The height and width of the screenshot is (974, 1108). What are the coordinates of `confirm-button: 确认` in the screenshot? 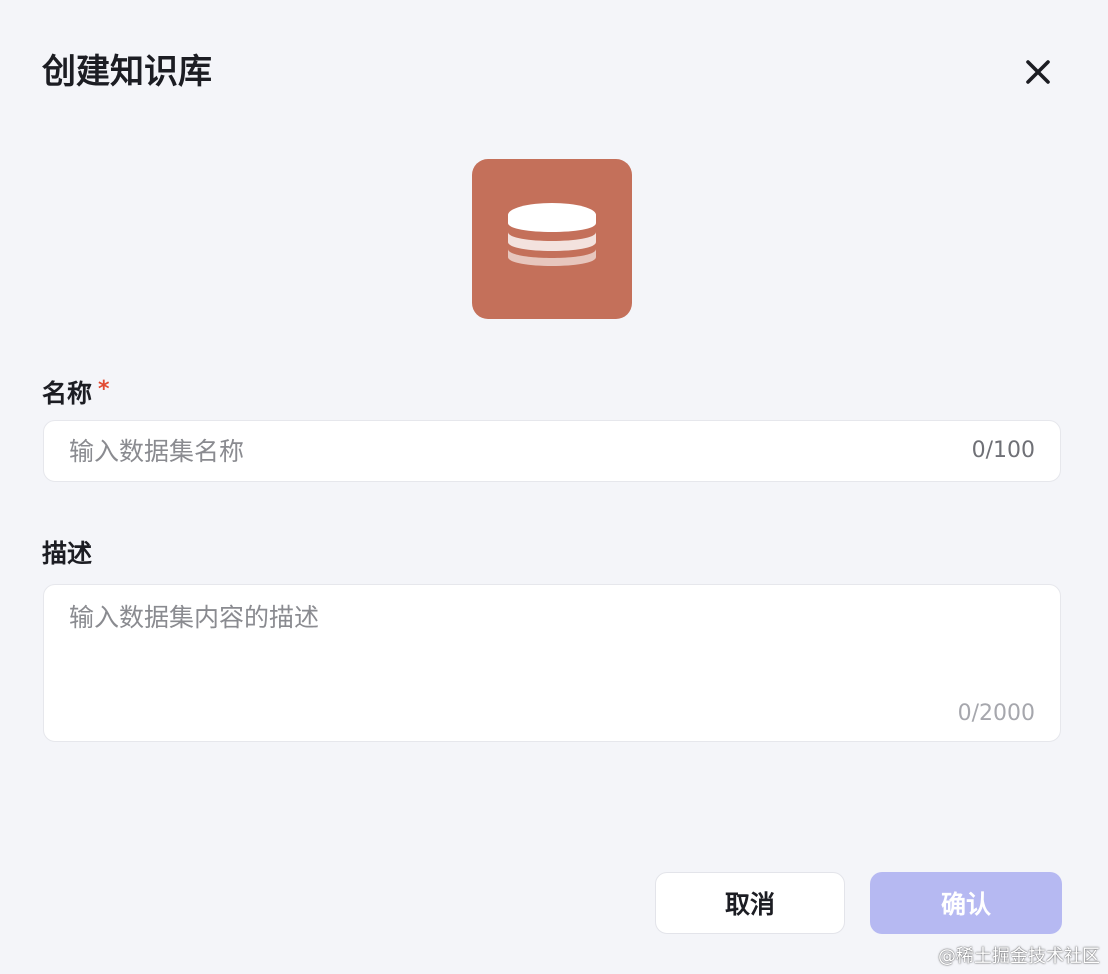 It's located at (966, 903).